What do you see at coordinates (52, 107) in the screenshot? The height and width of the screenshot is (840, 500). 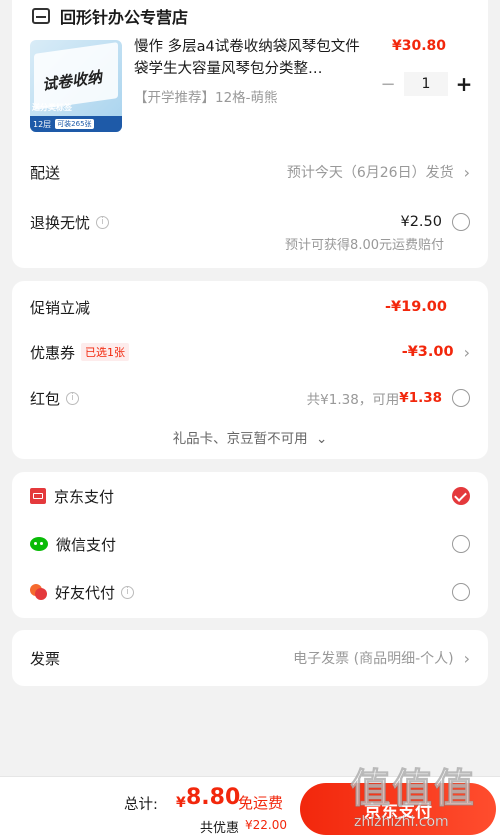 I see `product-image-subtitle: 送分类标签` at bounding box center [52, 107].